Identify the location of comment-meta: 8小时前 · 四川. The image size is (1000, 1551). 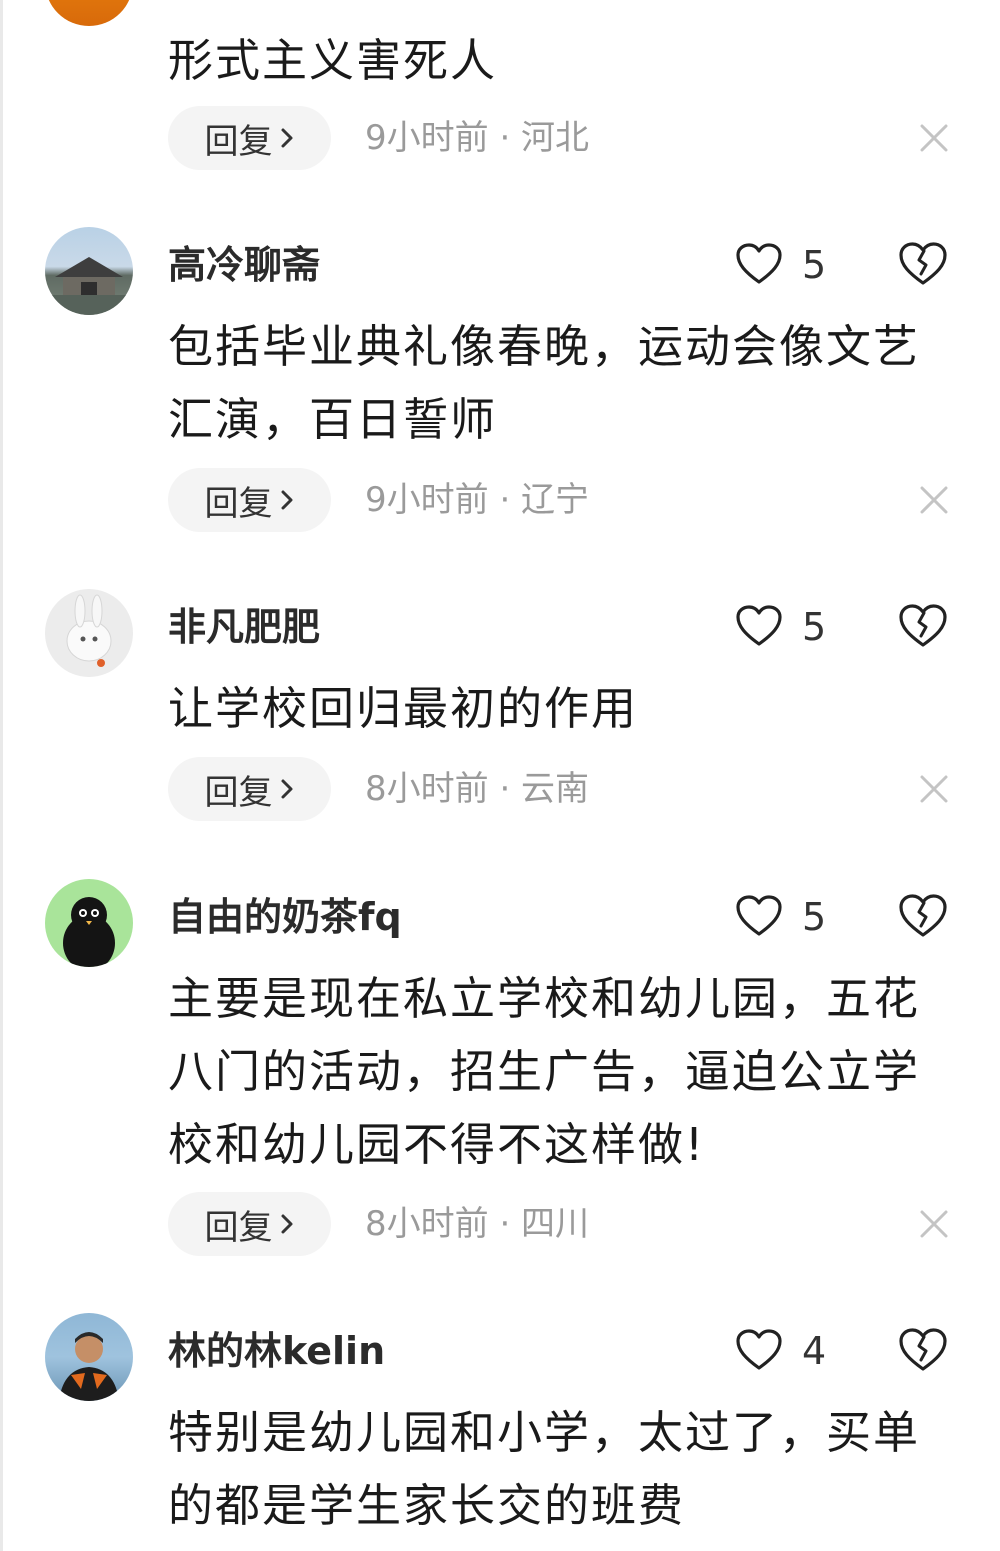
(477, 1224).